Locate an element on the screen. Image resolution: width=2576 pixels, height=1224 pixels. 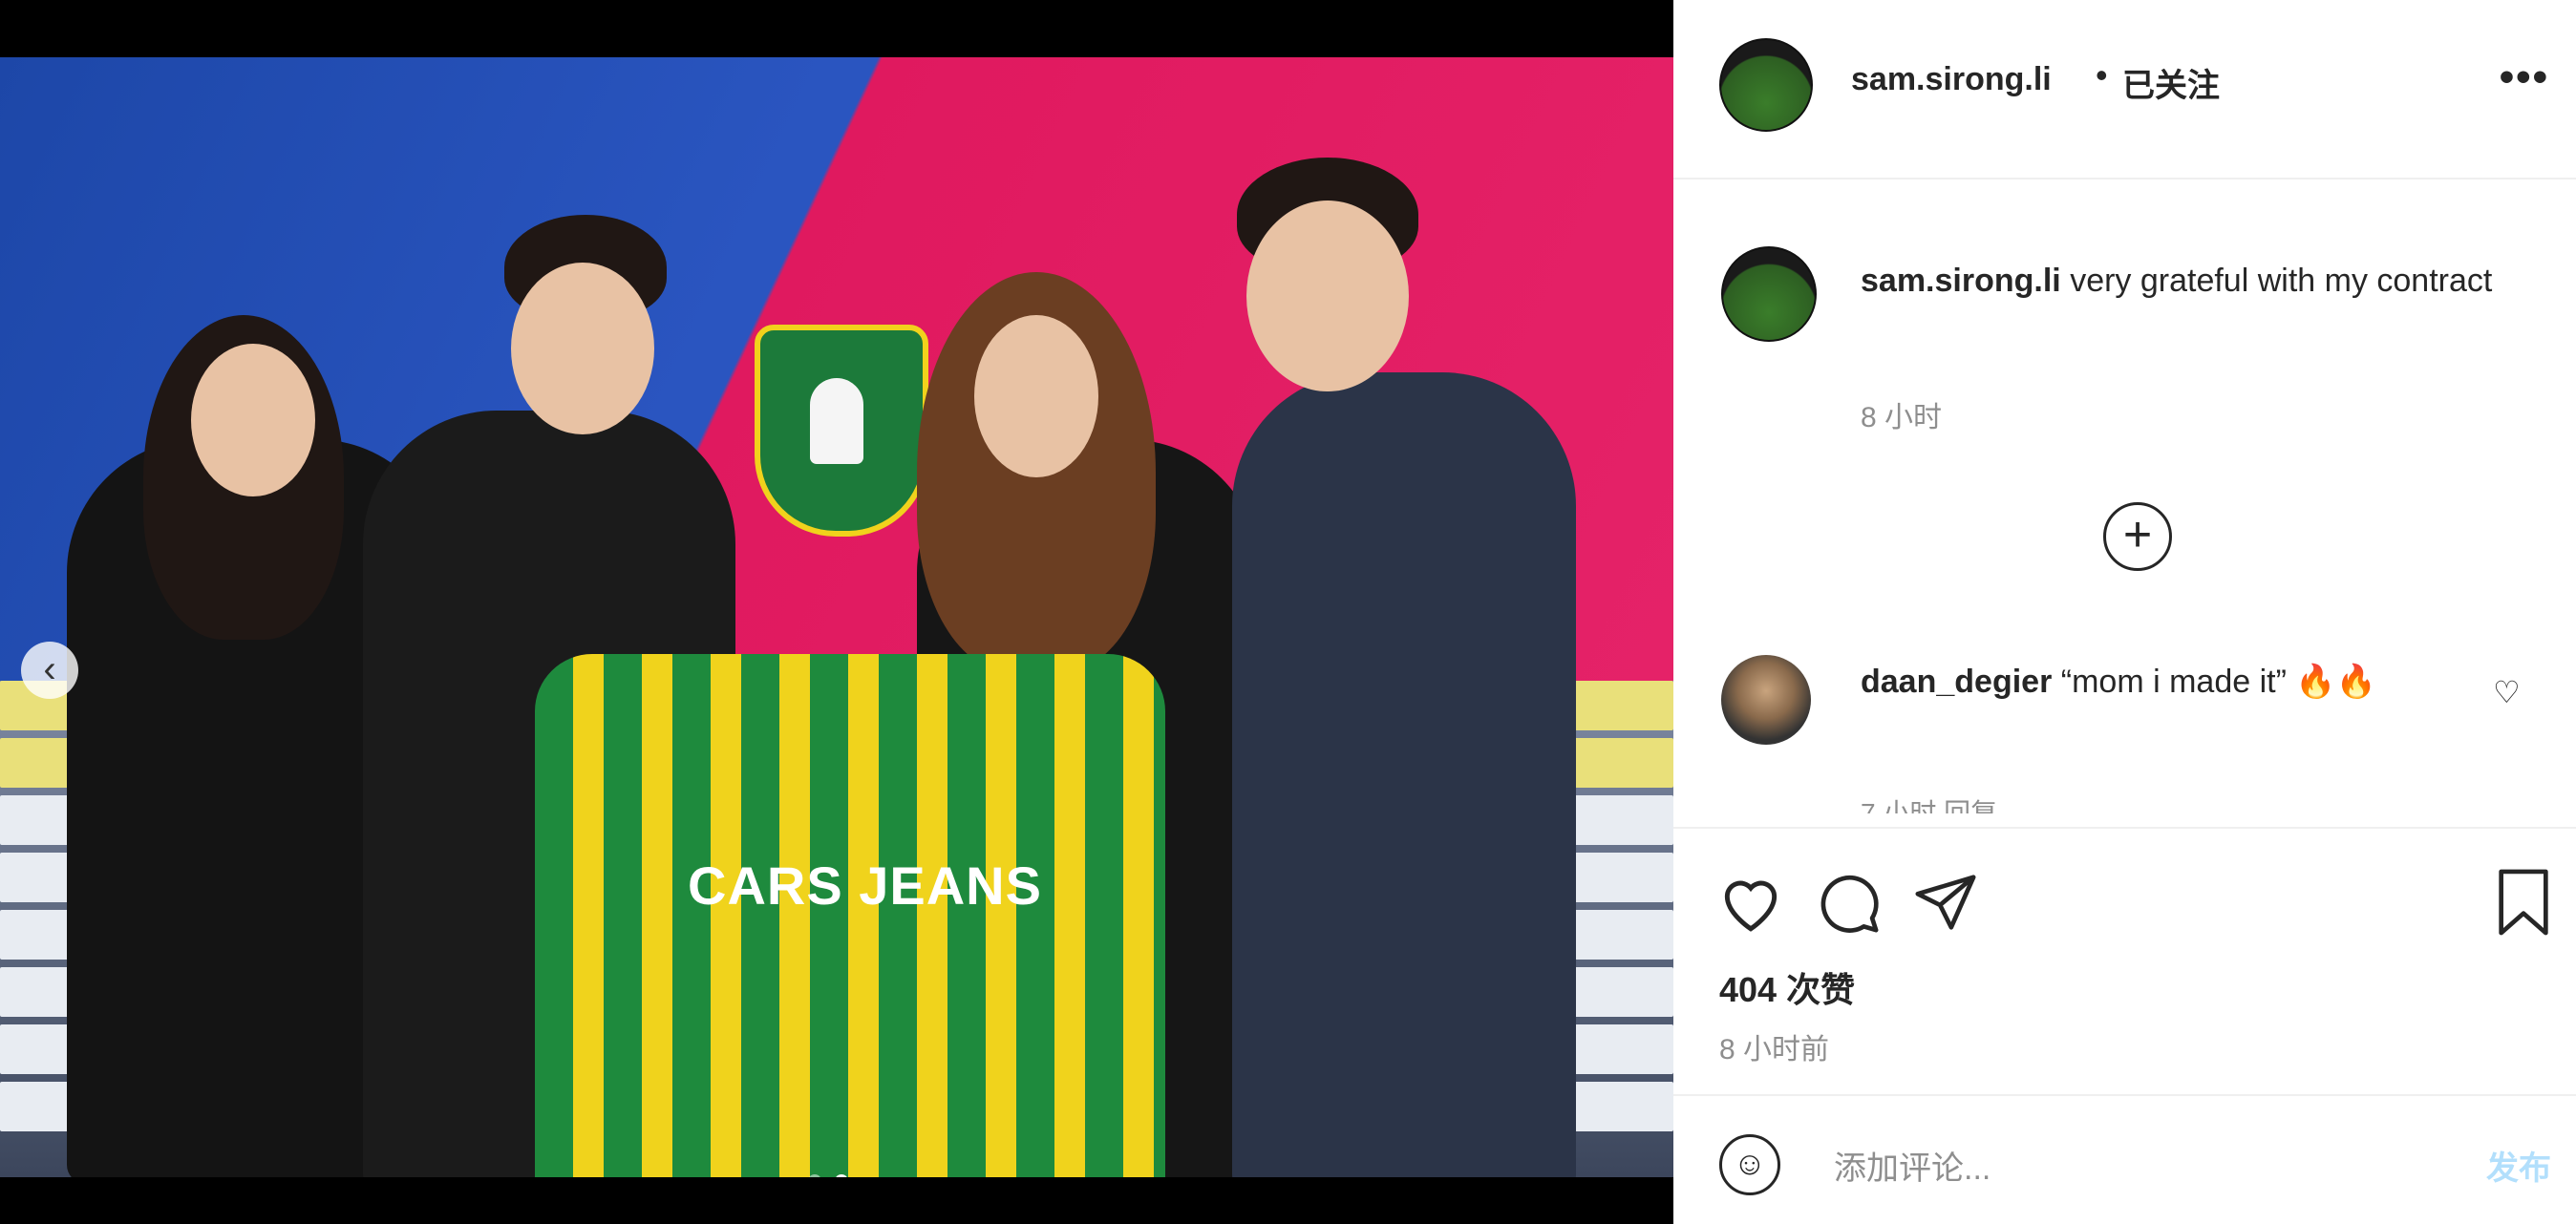
face-man-right is located at coordinates (1327, 295).